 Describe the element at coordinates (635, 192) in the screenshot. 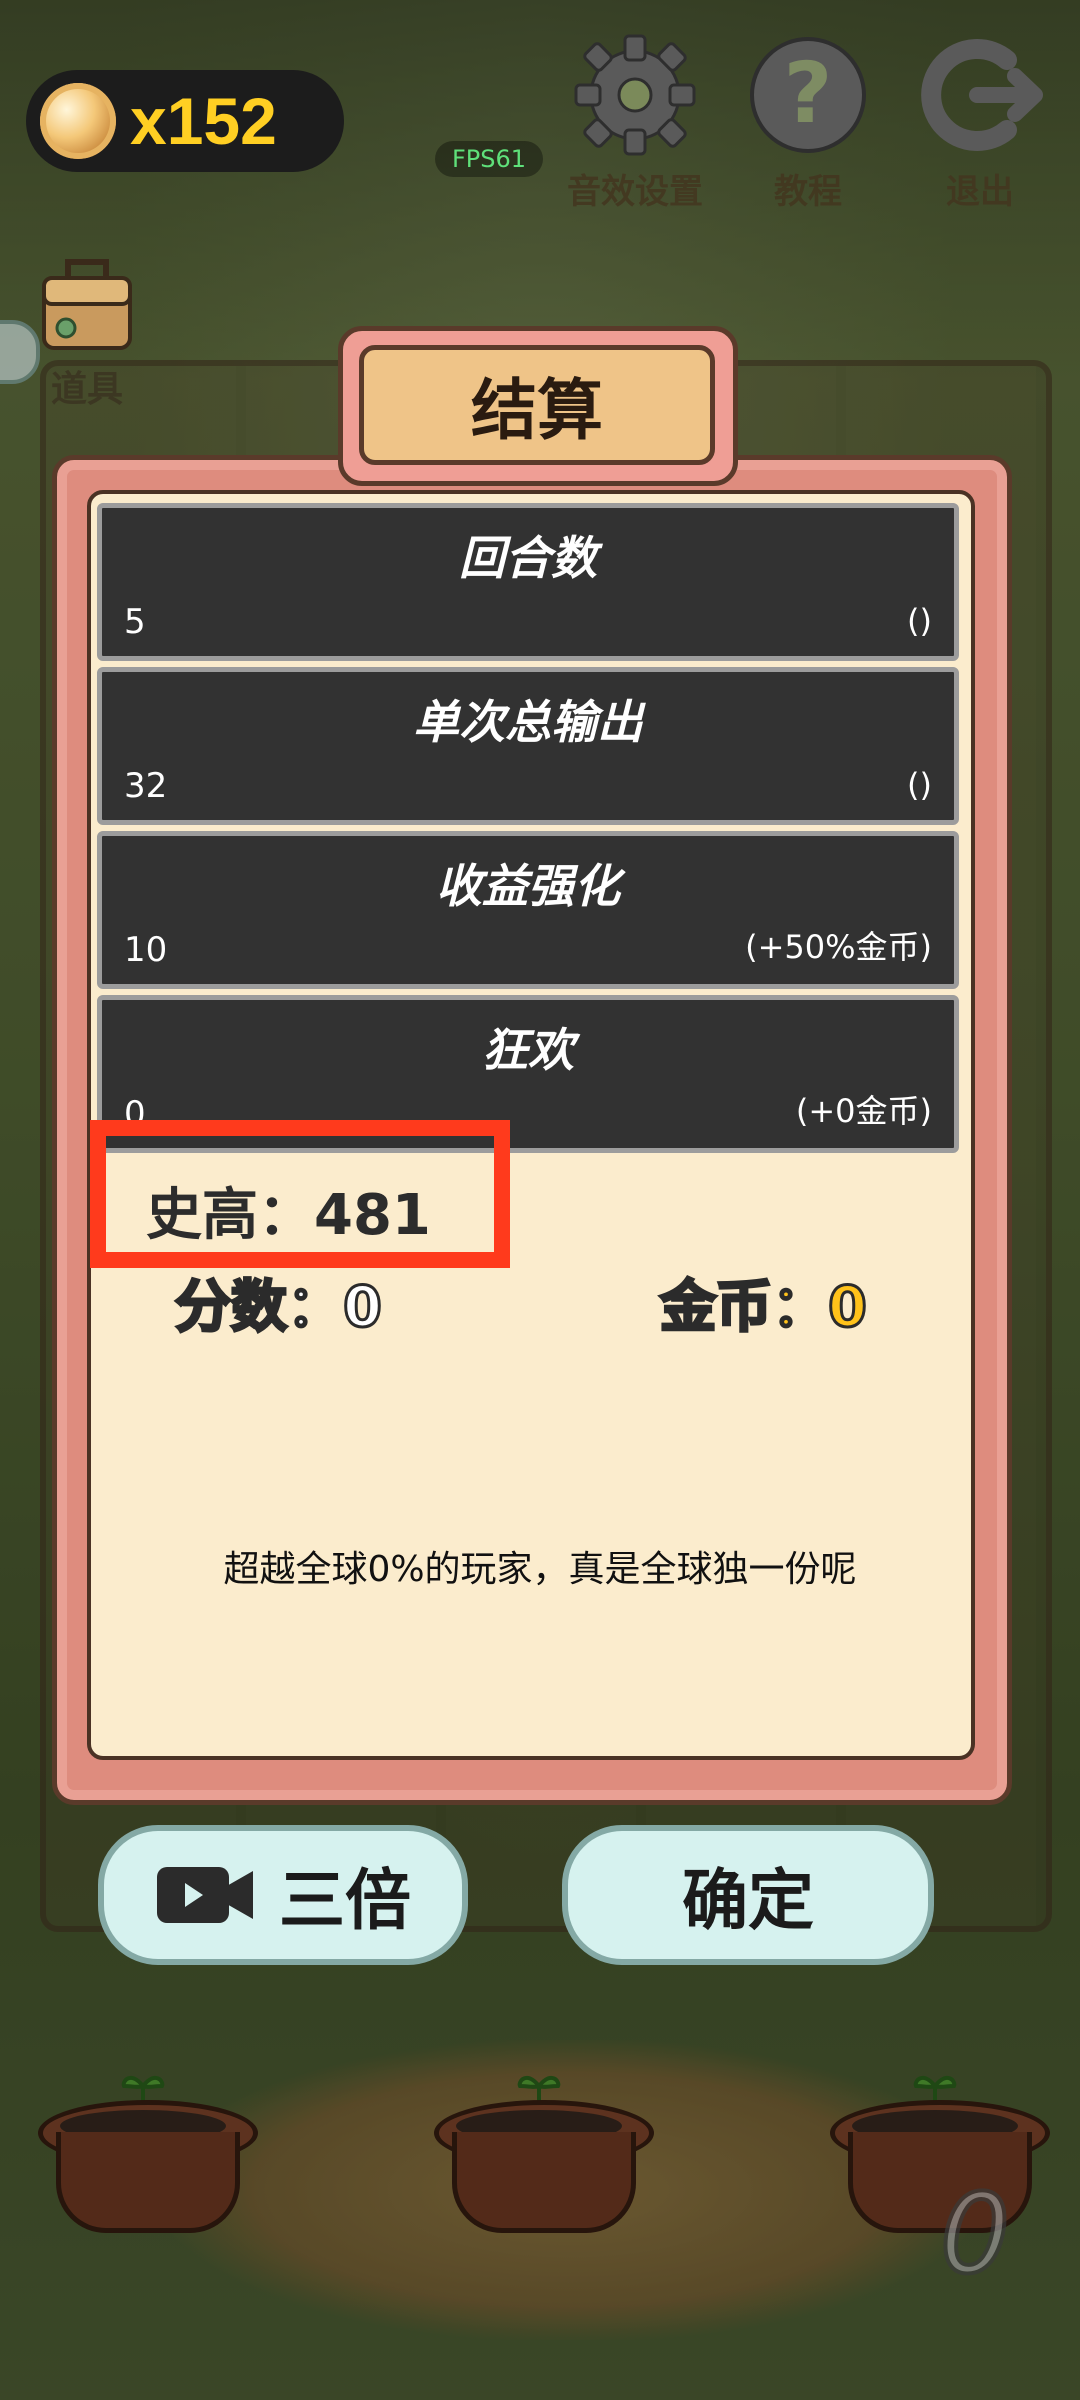

I see `sound-settings-label: 音效设置` at that location.